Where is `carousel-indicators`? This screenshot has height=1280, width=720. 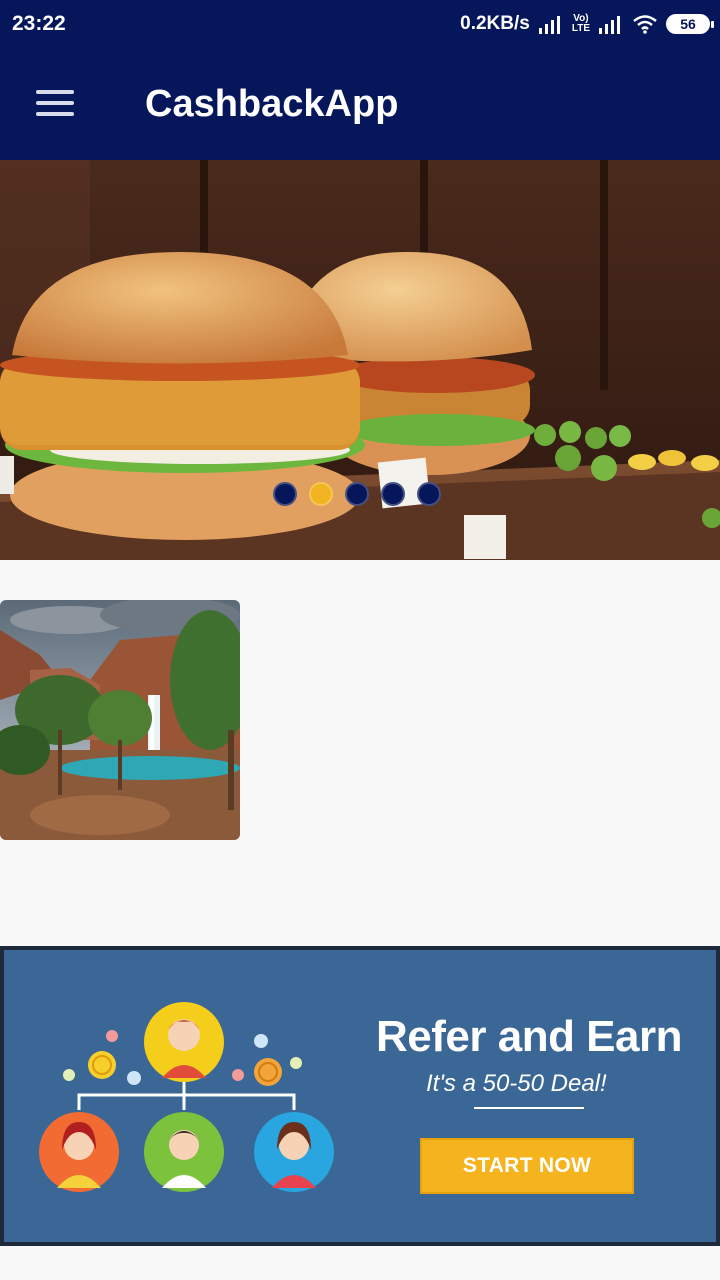 carousel-indicators is located at coordinates (357, 494).